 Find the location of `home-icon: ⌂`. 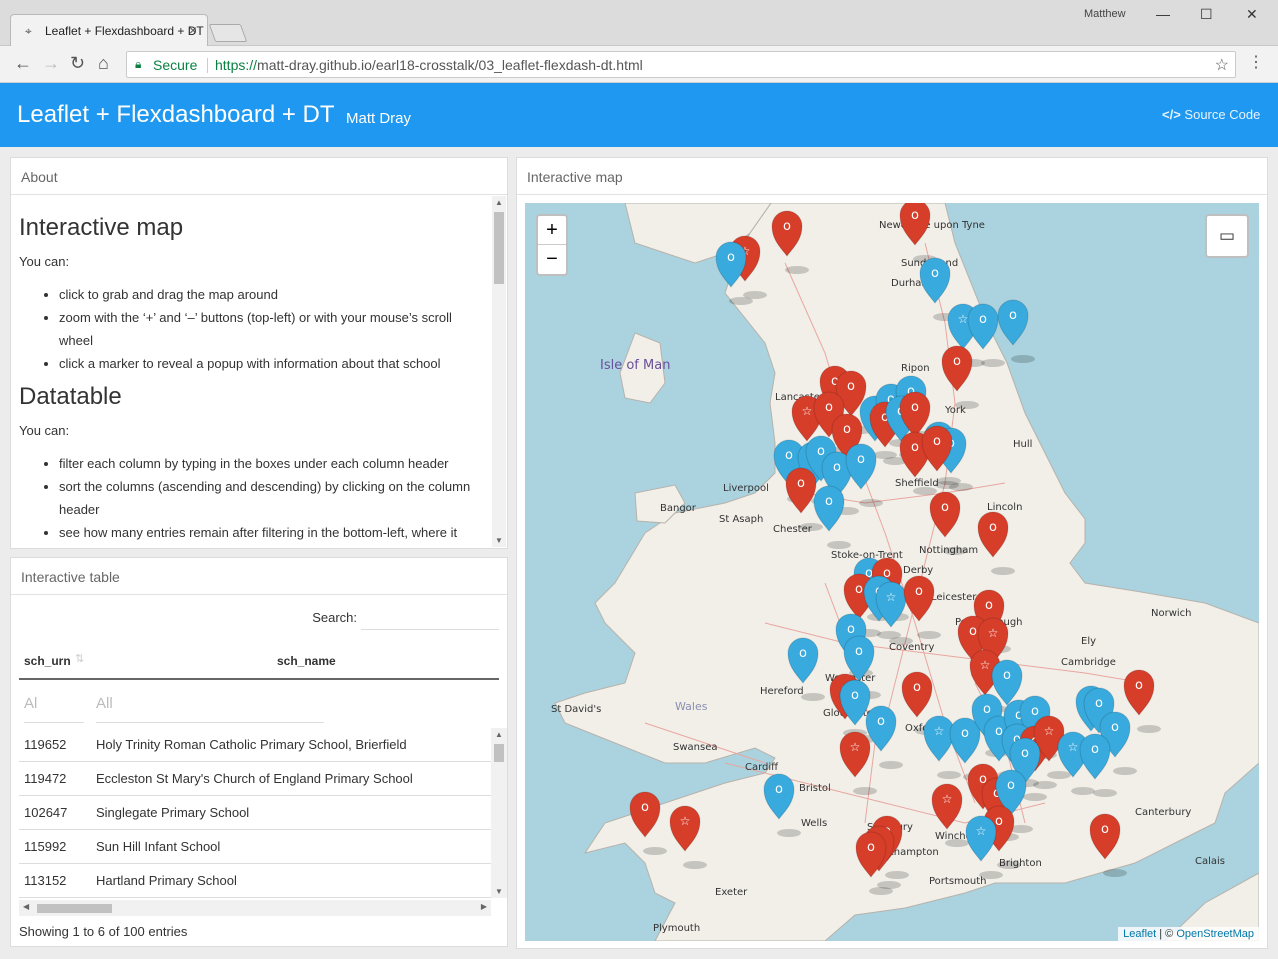

home-icon: ⌂ is located at coordinates (103, 63).